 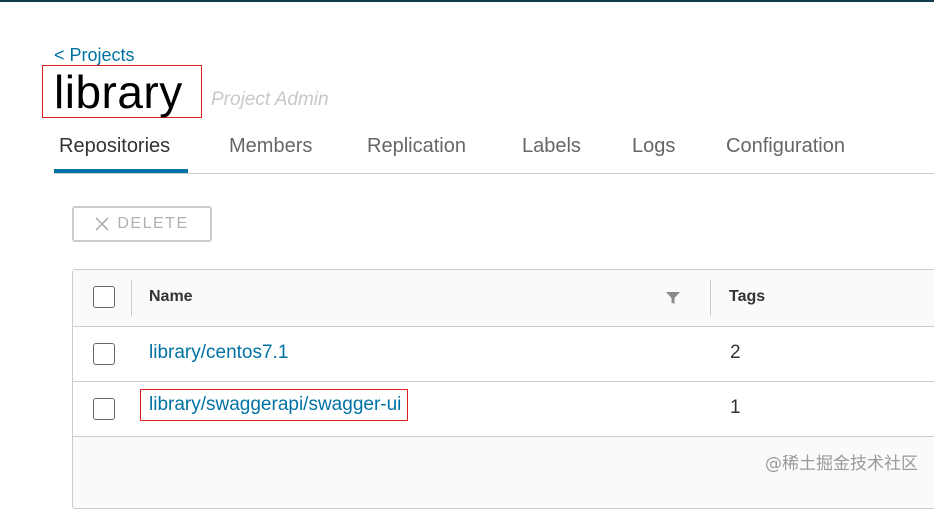 I want to click on table-header: Name Tags, so click(x=503, y=299).